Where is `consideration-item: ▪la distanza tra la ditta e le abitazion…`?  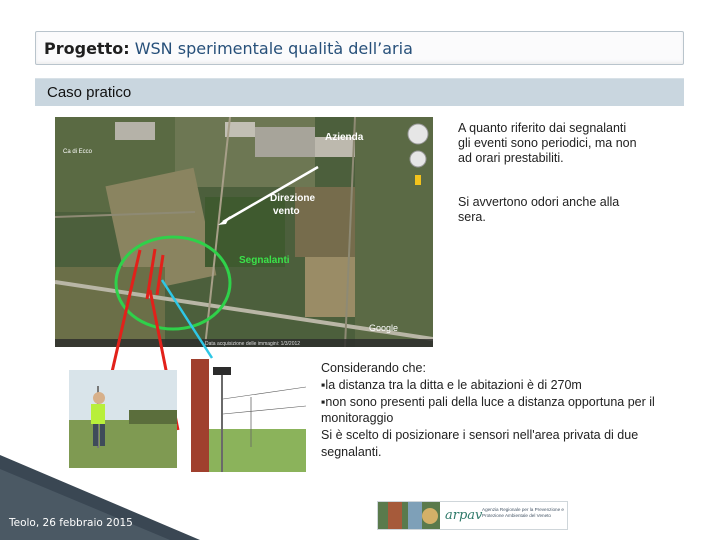 consideration-item: ▪la distanza tra la ditta e le abitazion… is located at coordinates (451, 384).